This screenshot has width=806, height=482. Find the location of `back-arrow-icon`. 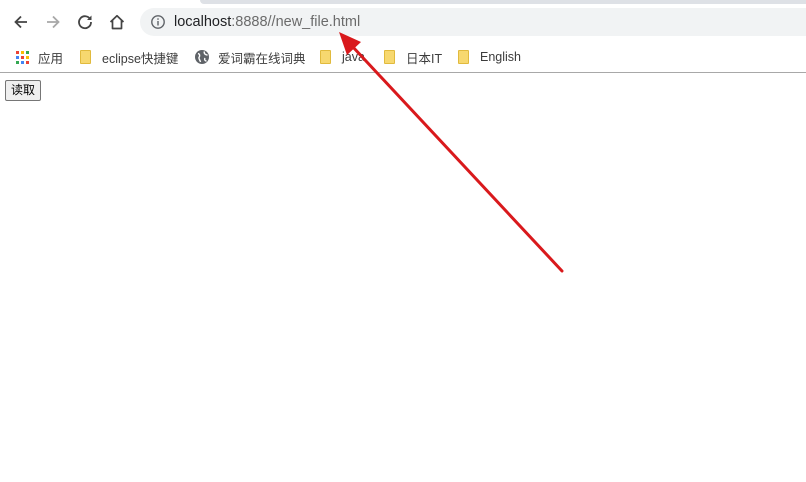

back-arrow-icon is located at coordinates (20, 22).